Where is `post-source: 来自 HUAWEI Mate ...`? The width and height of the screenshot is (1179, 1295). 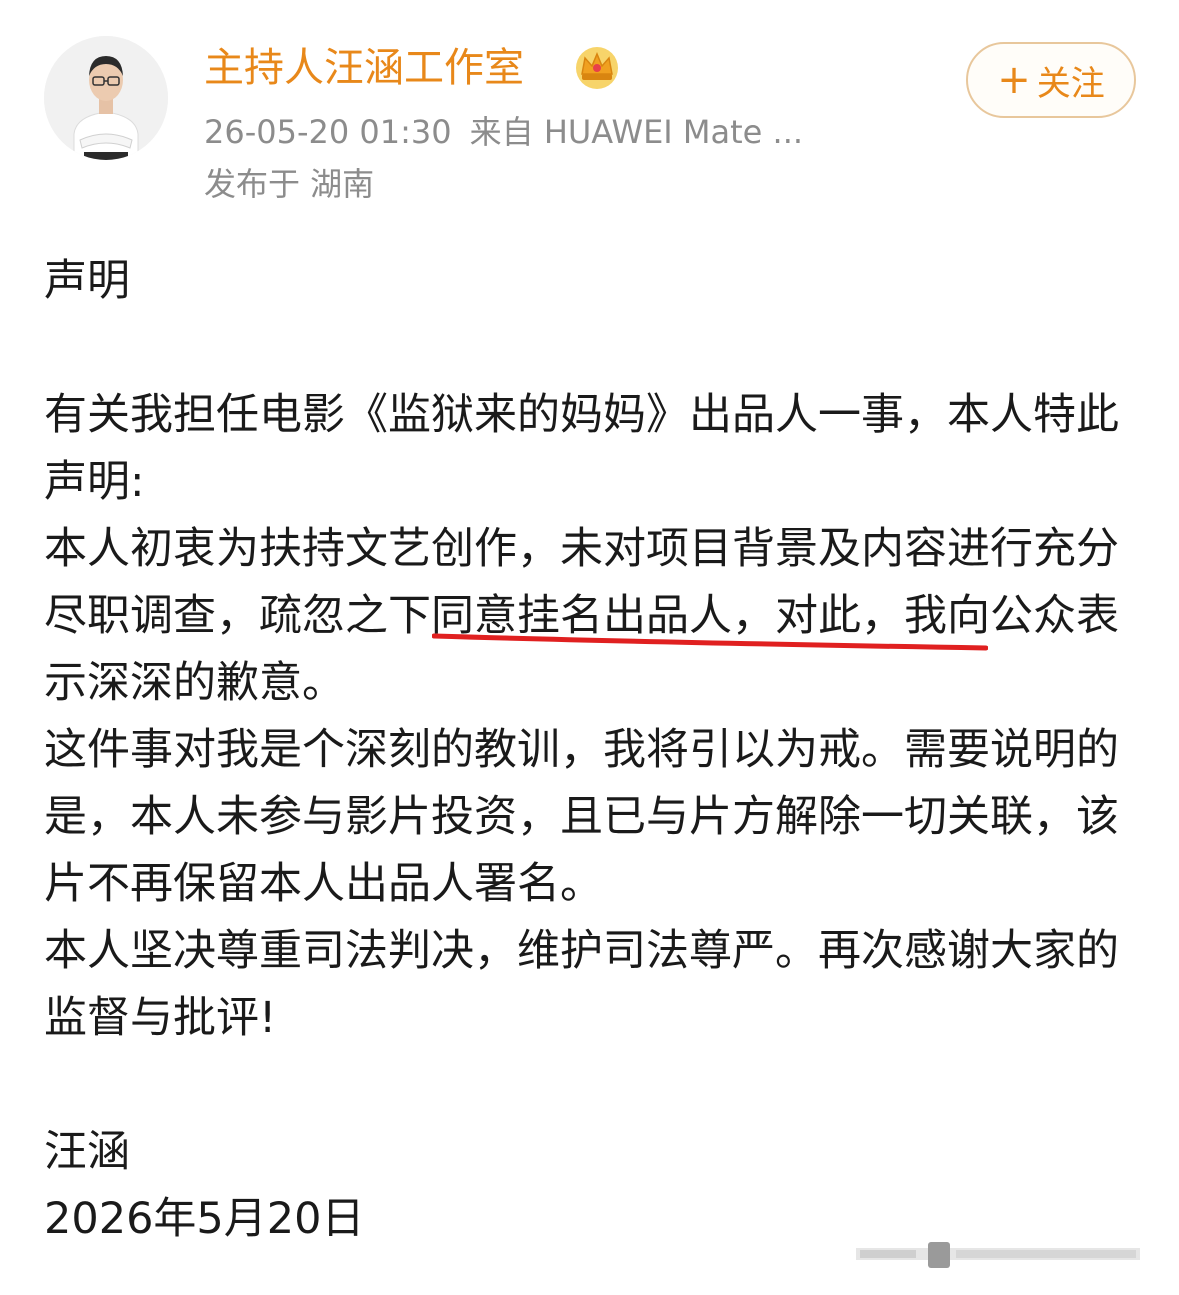
post-source: 来自 HUAWEI Mate ... is located at coordinates (636, 132).